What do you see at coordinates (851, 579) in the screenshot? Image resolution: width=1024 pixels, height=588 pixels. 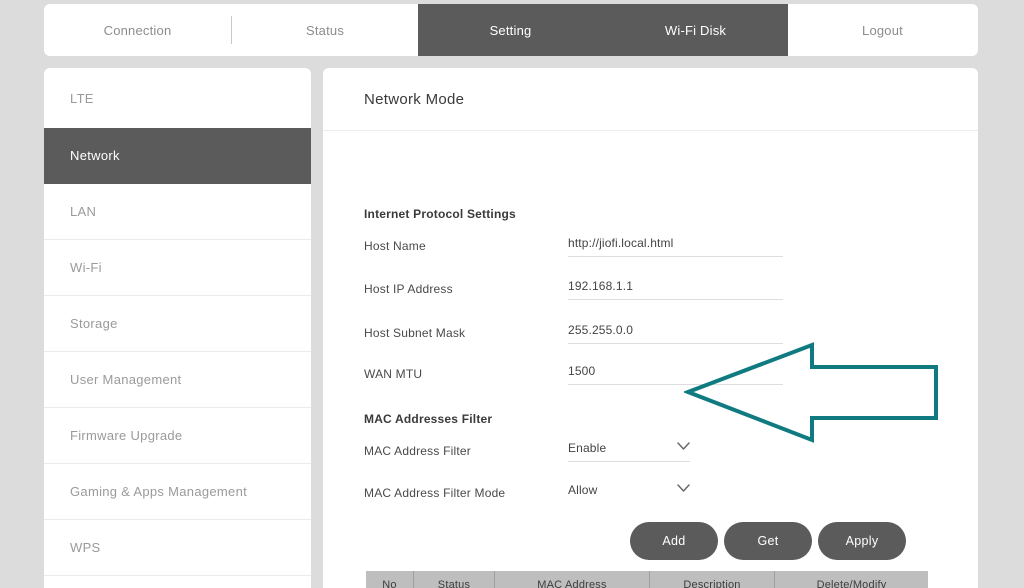 I see `table-header-delete-modify: Delete/Modify` at bounding box center [851, 579].